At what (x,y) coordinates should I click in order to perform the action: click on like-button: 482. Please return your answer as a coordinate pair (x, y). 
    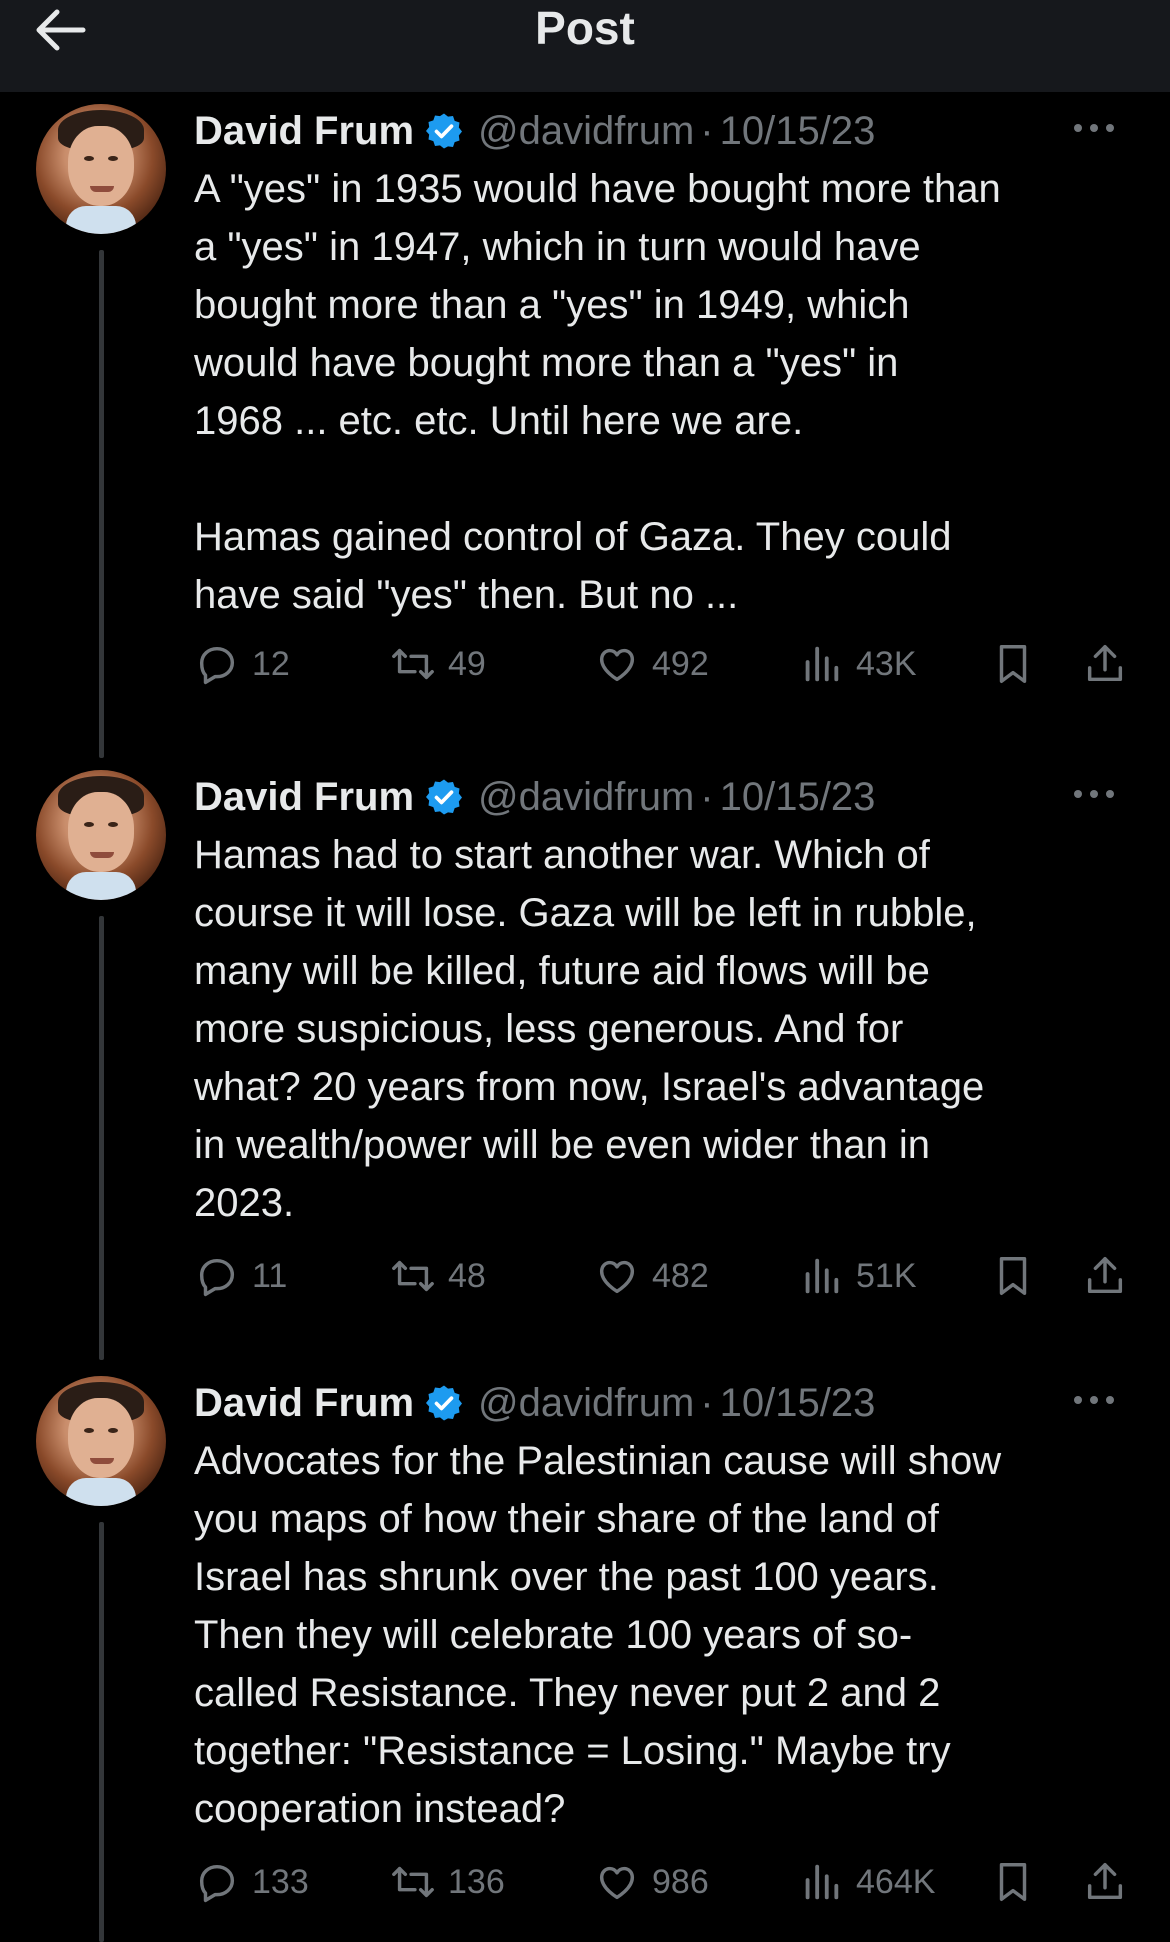
    Looking at the image, I should click on (651, 1276).